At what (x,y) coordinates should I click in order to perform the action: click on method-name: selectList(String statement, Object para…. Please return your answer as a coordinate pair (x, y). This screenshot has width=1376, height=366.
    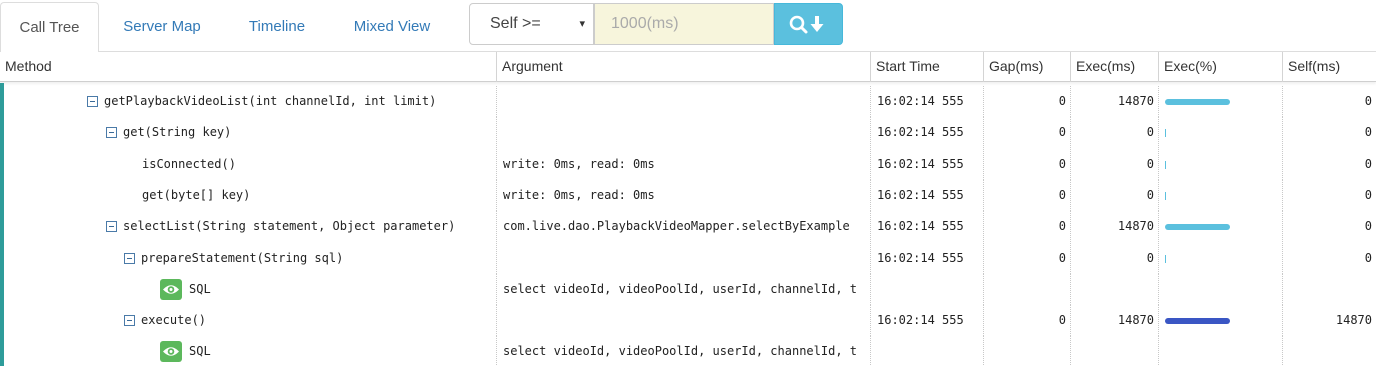
    Looking at the image, I should click on (289, 226).